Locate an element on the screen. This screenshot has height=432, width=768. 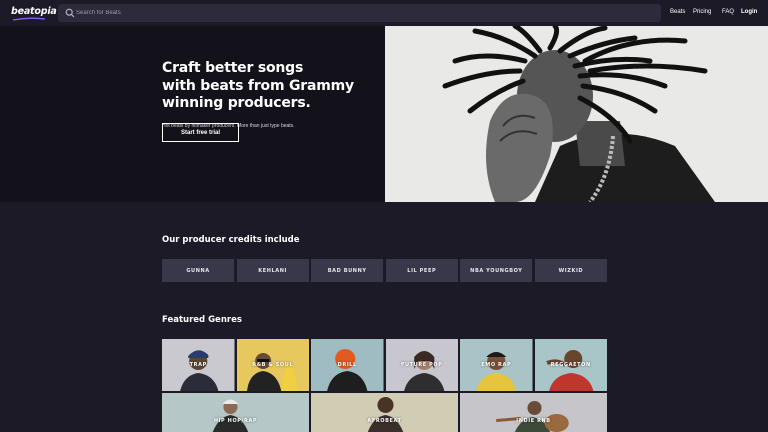
credit-chip: LIL PEEP is located at coordinates (421, 270).